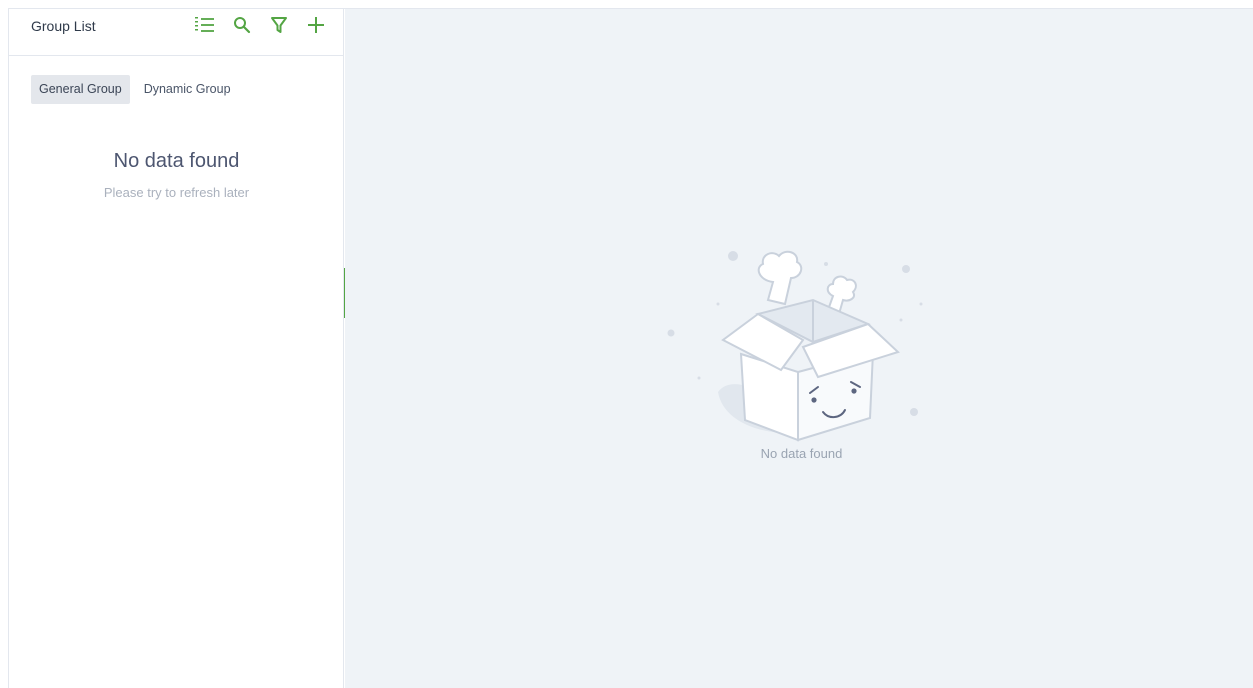 The height and width of the screenshot is (688, 1253). I want to click on search-icon, so click(242, 25).